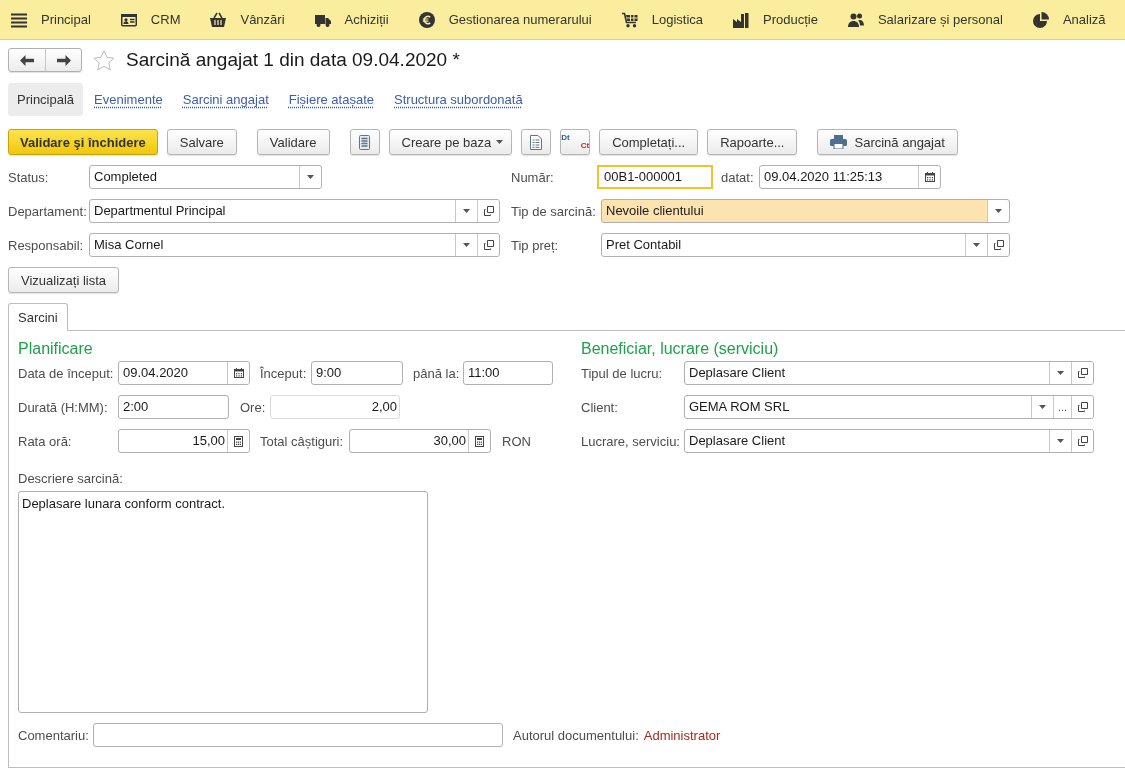 This screenshot has height=771, width=1125. Describe the element at coordinates (293, 60) in the screenshot. I see `window-title: Sarcină angajat 1 din data 09.04.2020 *` at that location.